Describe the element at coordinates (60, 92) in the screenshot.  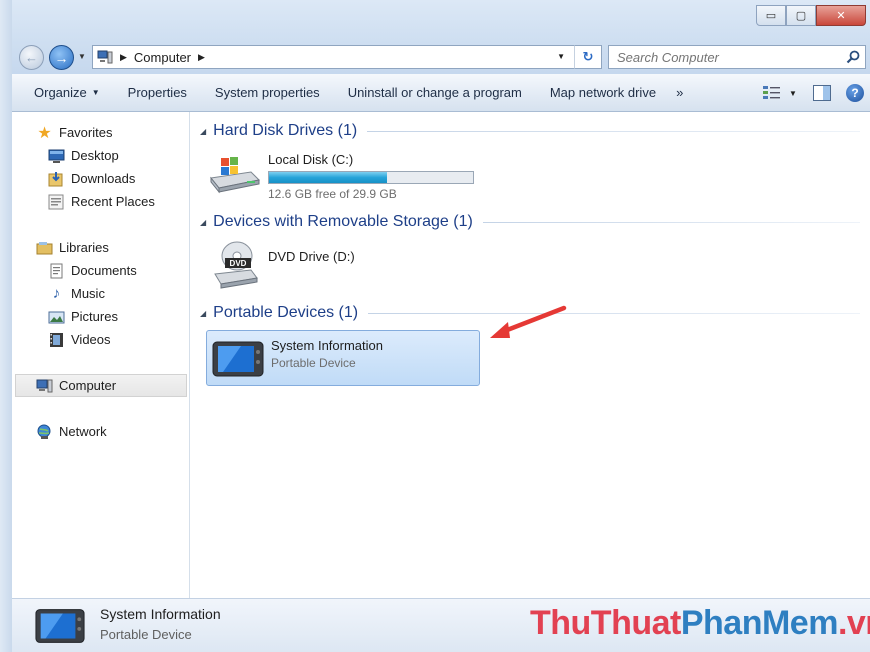
I see `organize-label: Organize` at that location.